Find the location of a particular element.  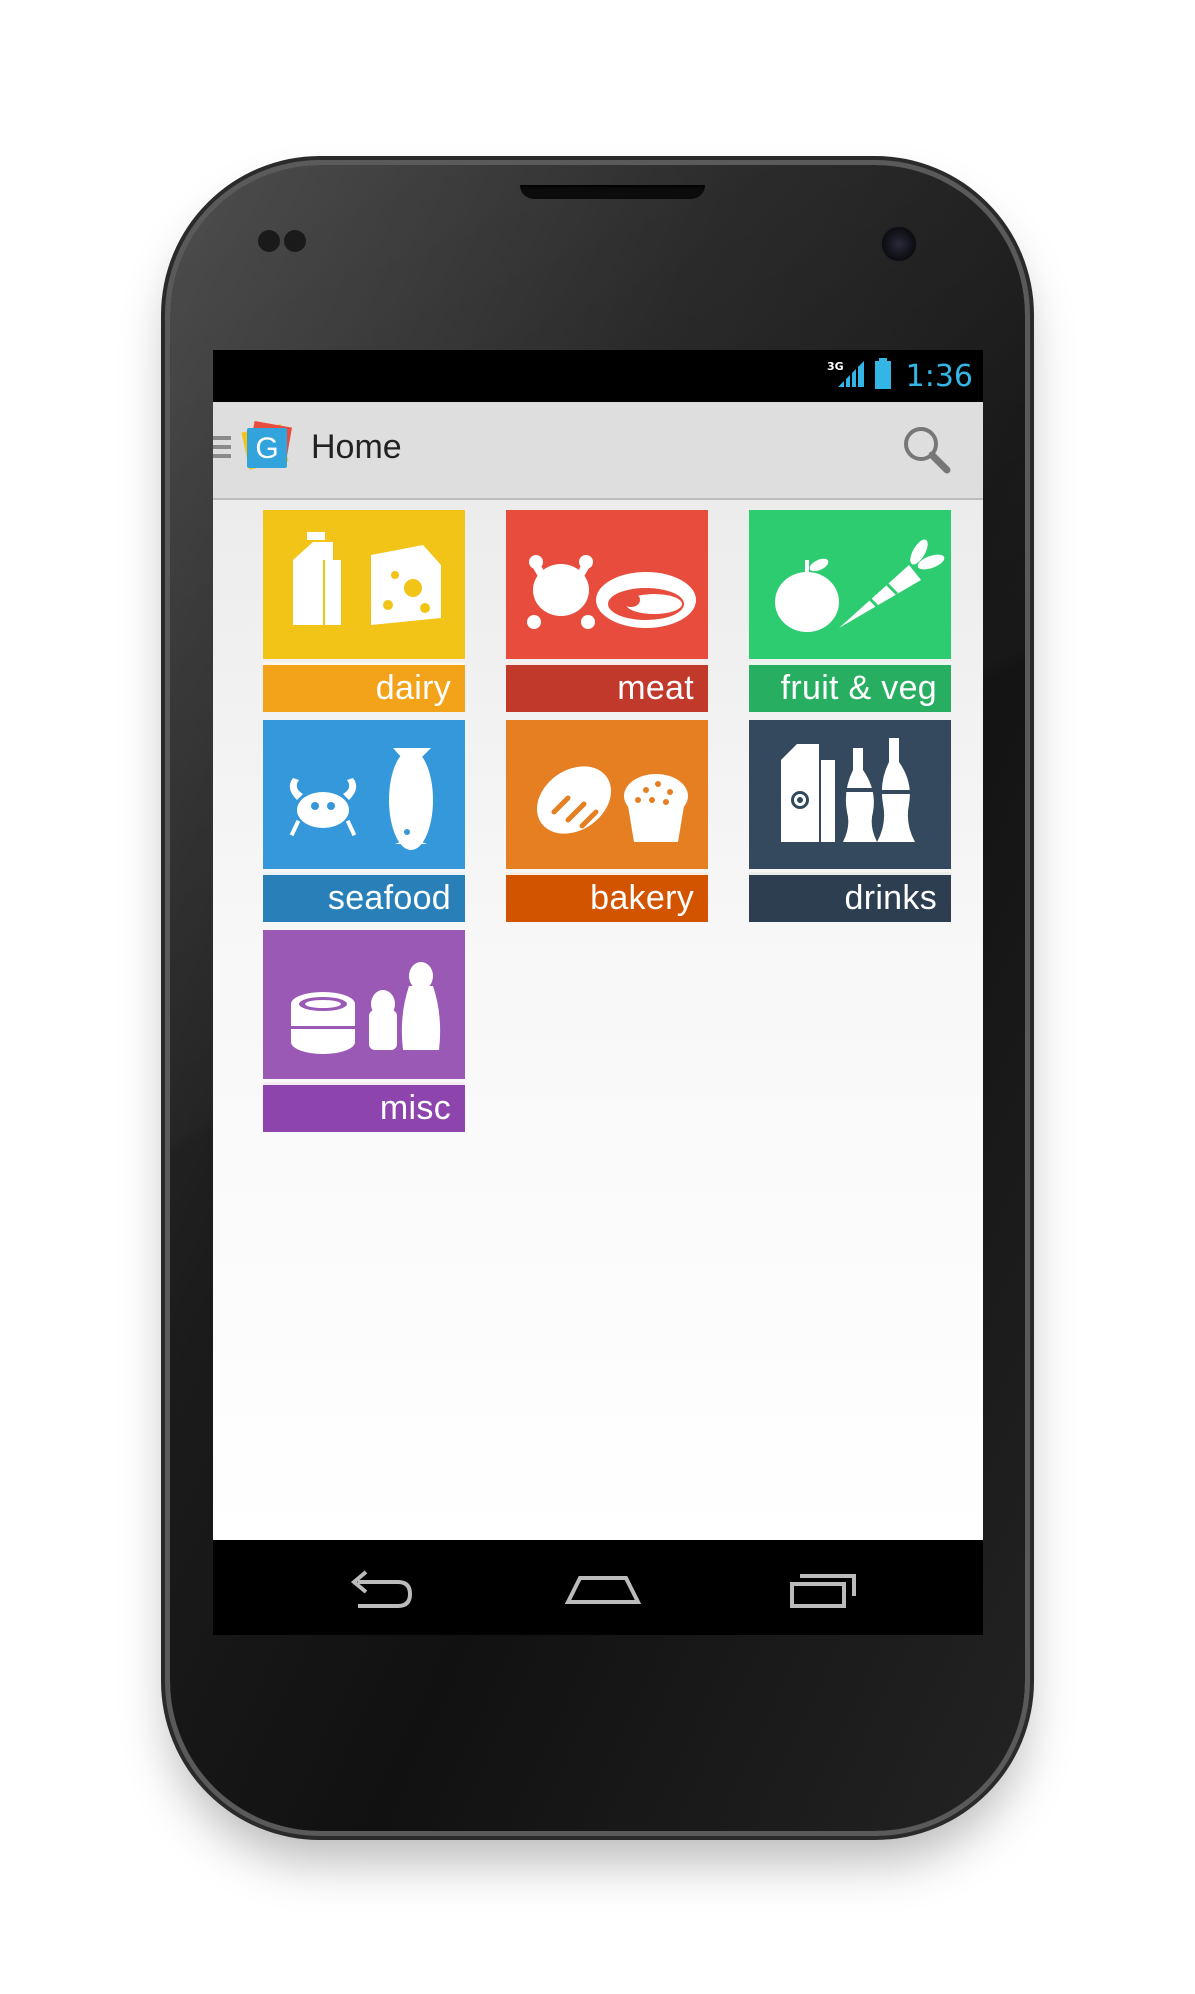

category-label: meat is located at coordinates (655, 688).